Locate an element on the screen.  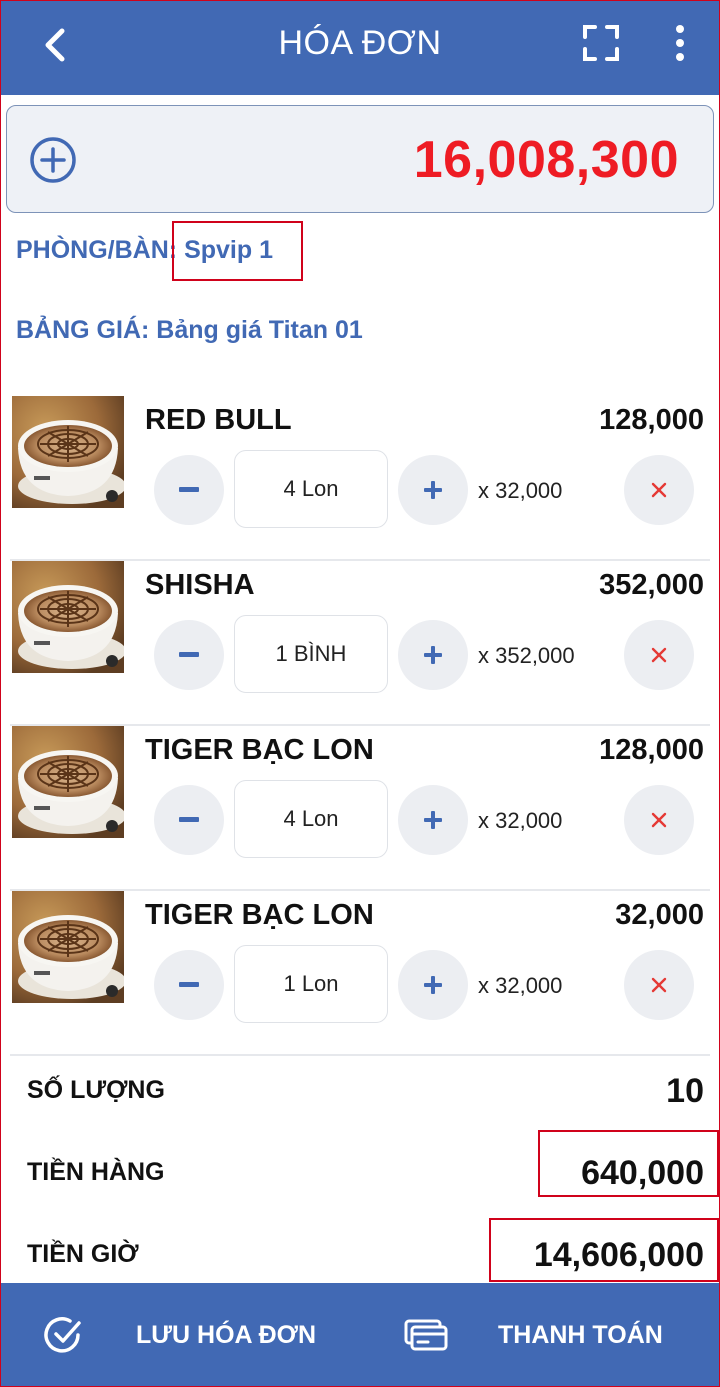
quantity-input: 1 BÌNH is located at coordinates (311, 654).